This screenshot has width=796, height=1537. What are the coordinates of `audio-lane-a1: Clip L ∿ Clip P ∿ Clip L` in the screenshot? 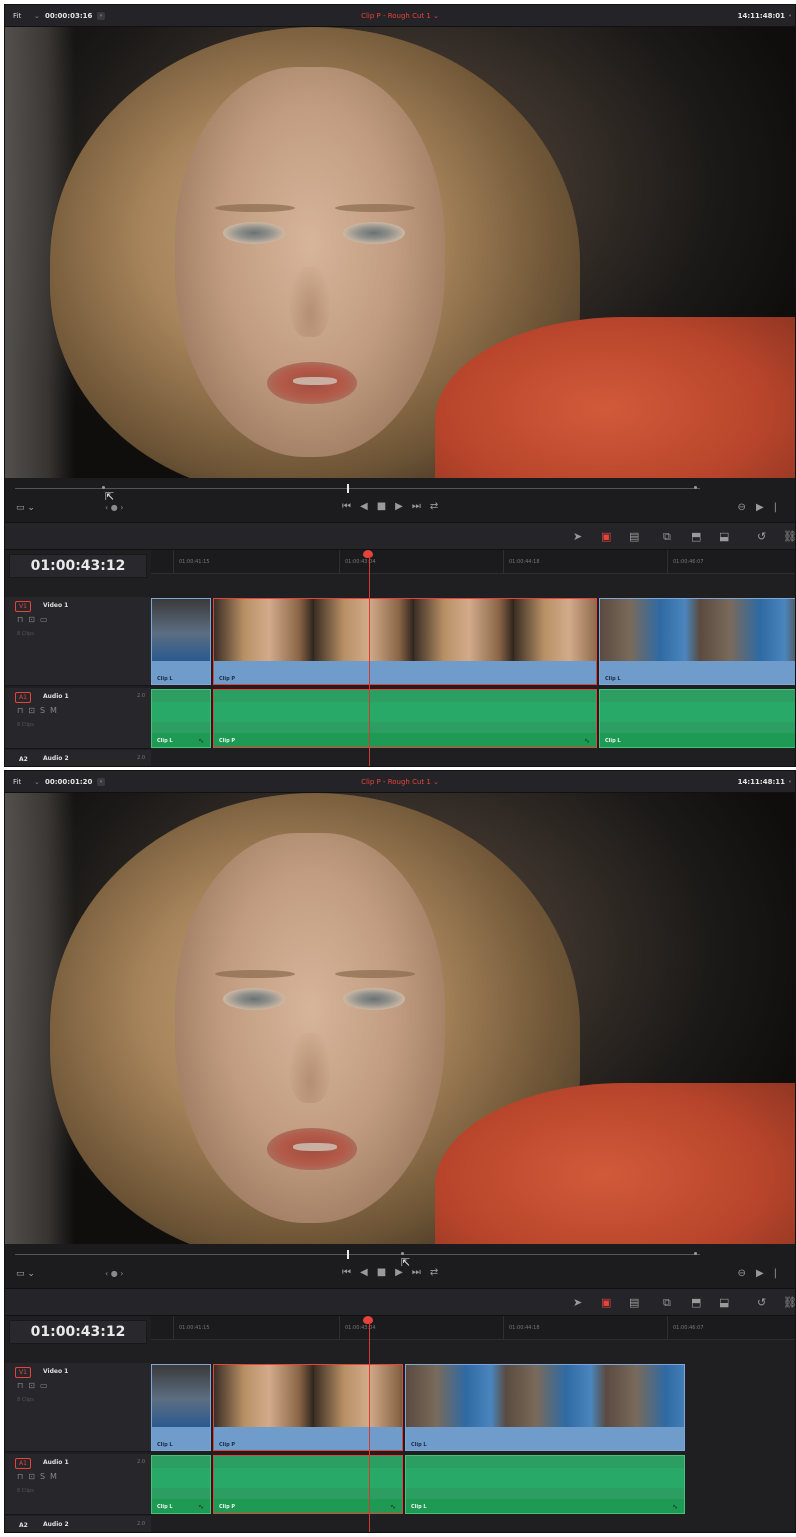 It's located at (473, 718).